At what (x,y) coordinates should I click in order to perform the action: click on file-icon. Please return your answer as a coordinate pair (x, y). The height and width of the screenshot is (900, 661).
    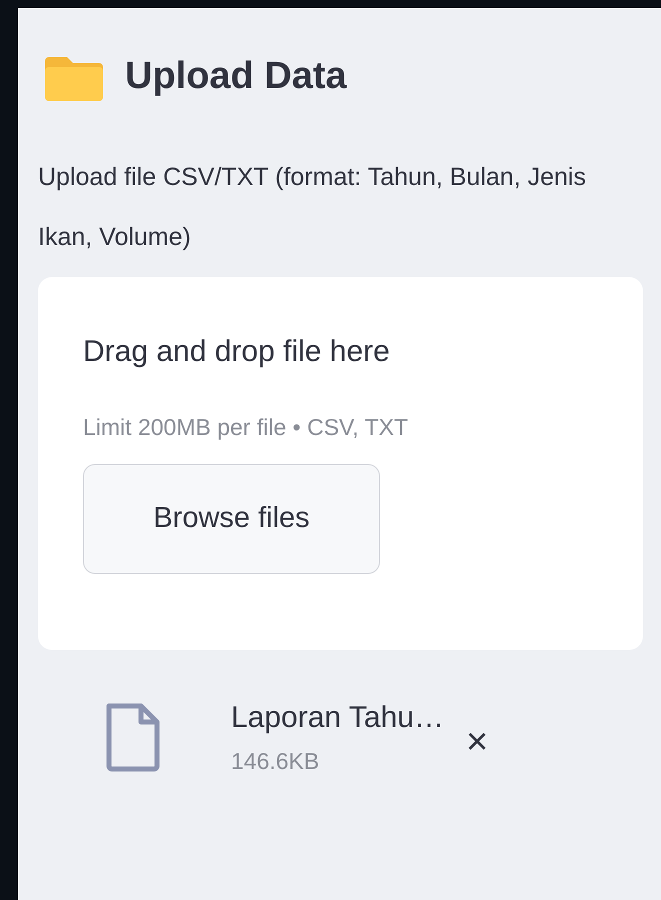
    Looking at the image, I should click on (133, 737).